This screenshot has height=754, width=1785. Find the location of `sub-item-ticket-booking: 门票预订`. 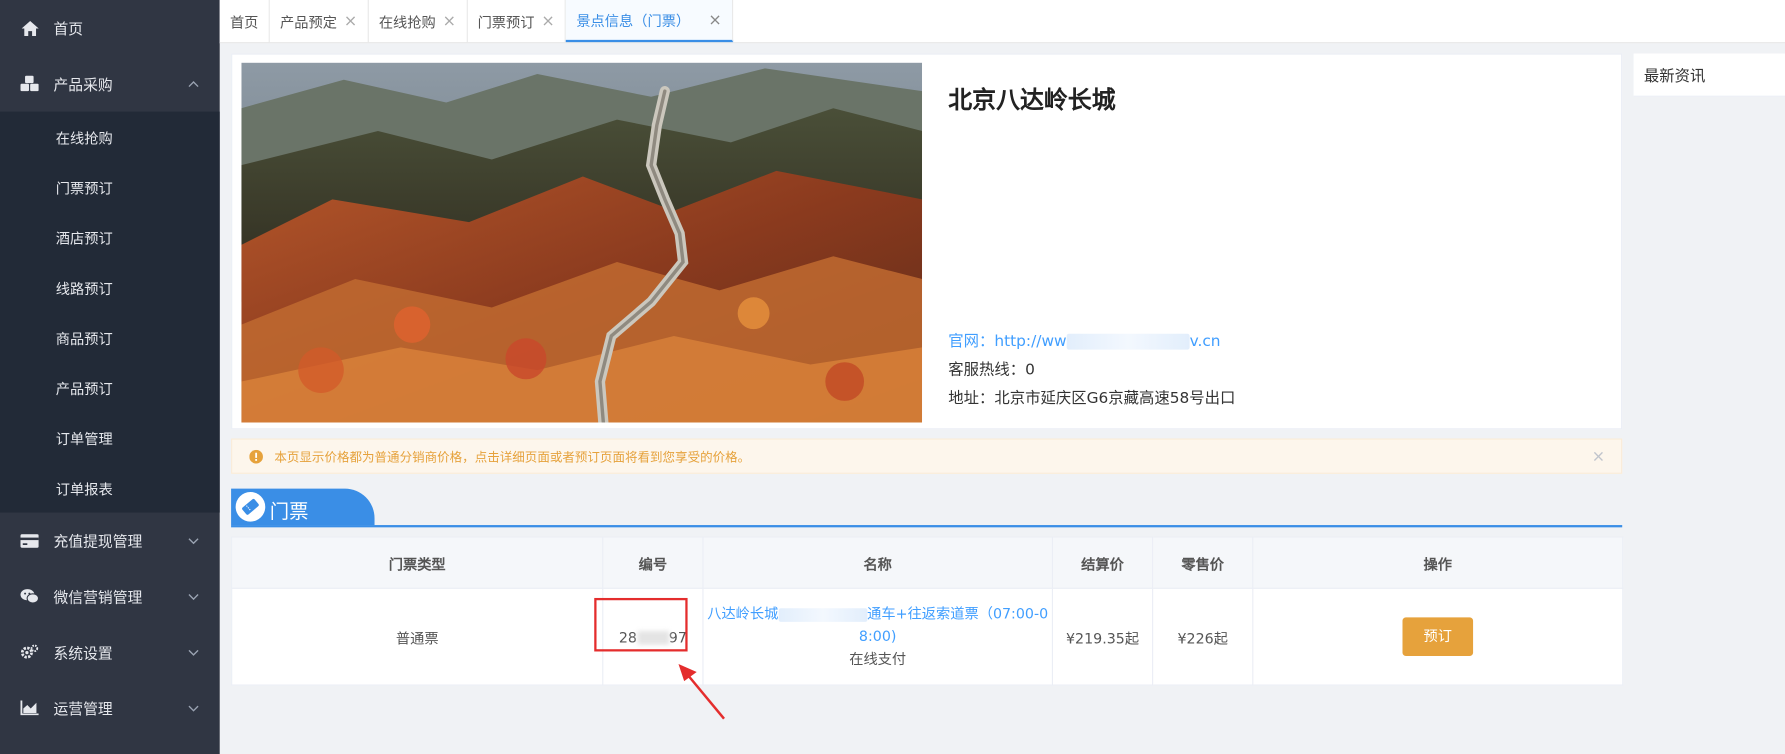

sub-item-ticket-booking: 门票预订 is located at coordinates (110, 187).